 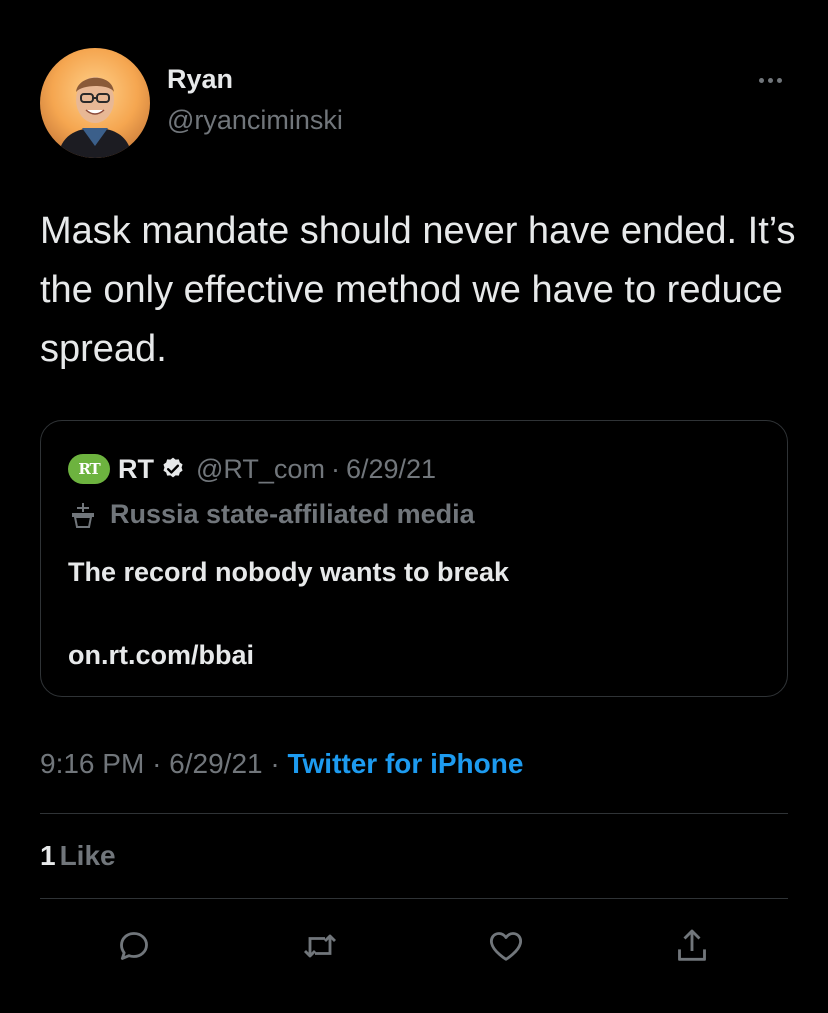 I want to click on state-media-label: Russia state-affiliated media, so click(x=271, y=514).